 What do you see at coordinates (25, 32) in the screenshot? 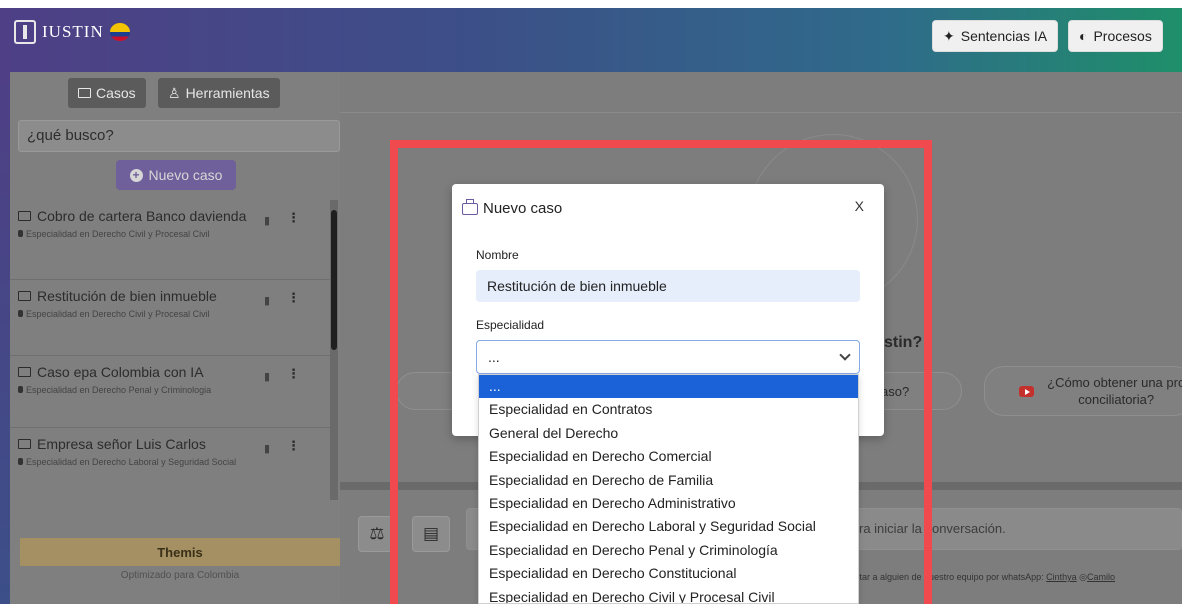
I see `logo-mark-icon` at bounding box center [25, 32].